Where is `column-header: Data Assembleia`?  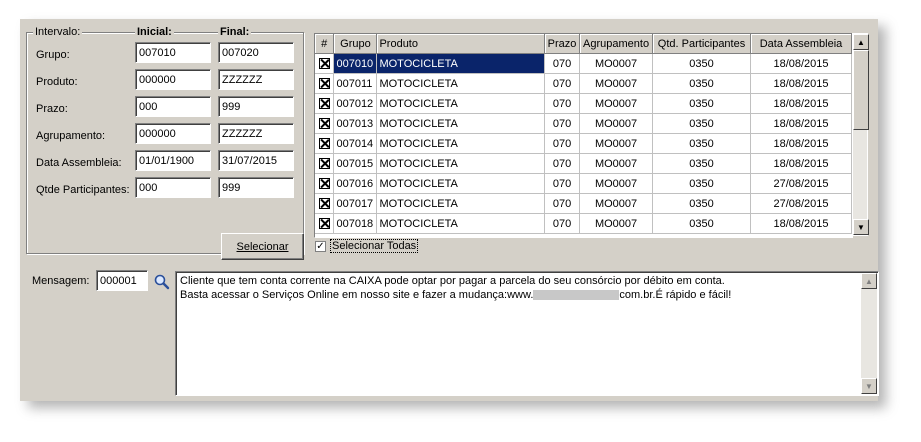 column-header: Data Assembleia is located at coordinates (801, 44).